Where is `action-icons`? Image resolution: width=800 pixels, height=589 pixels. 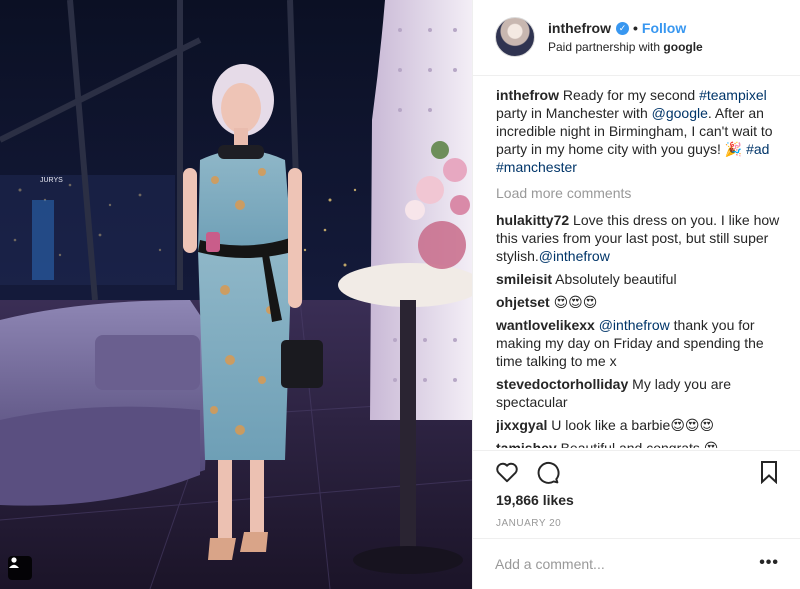
action-icons is located at coordinates (527, 474).